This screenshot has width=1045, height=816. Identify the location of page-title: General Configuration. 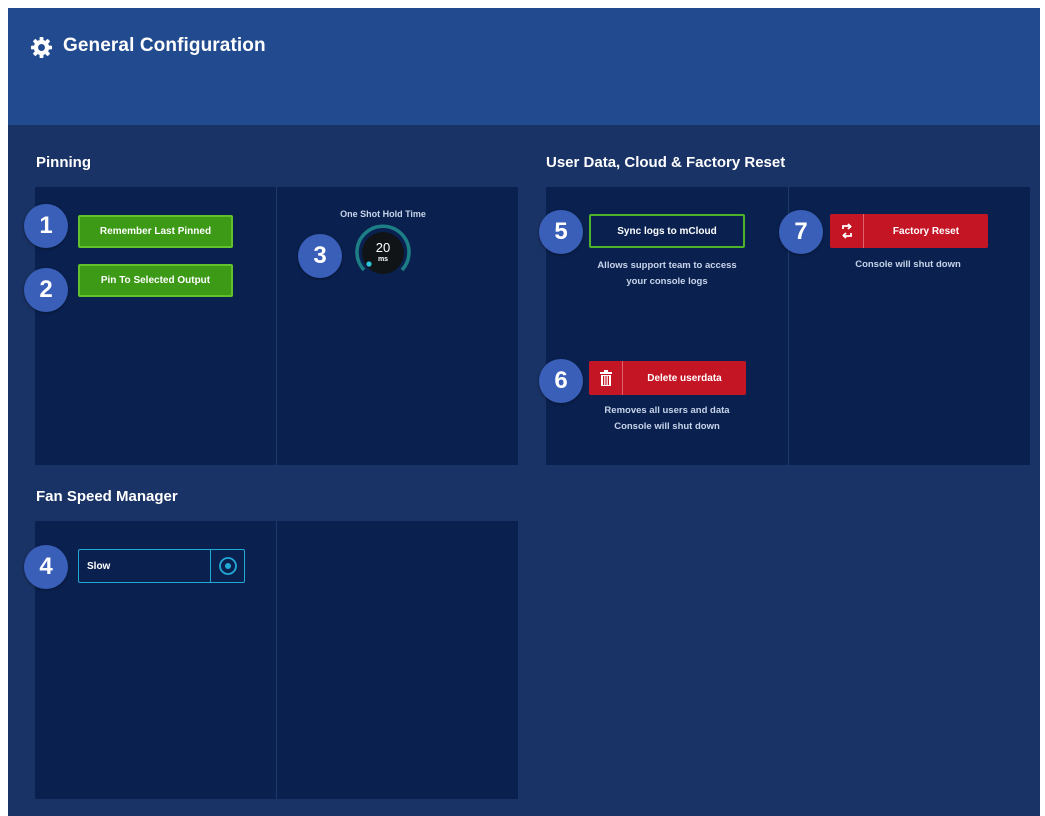
(164, 45).